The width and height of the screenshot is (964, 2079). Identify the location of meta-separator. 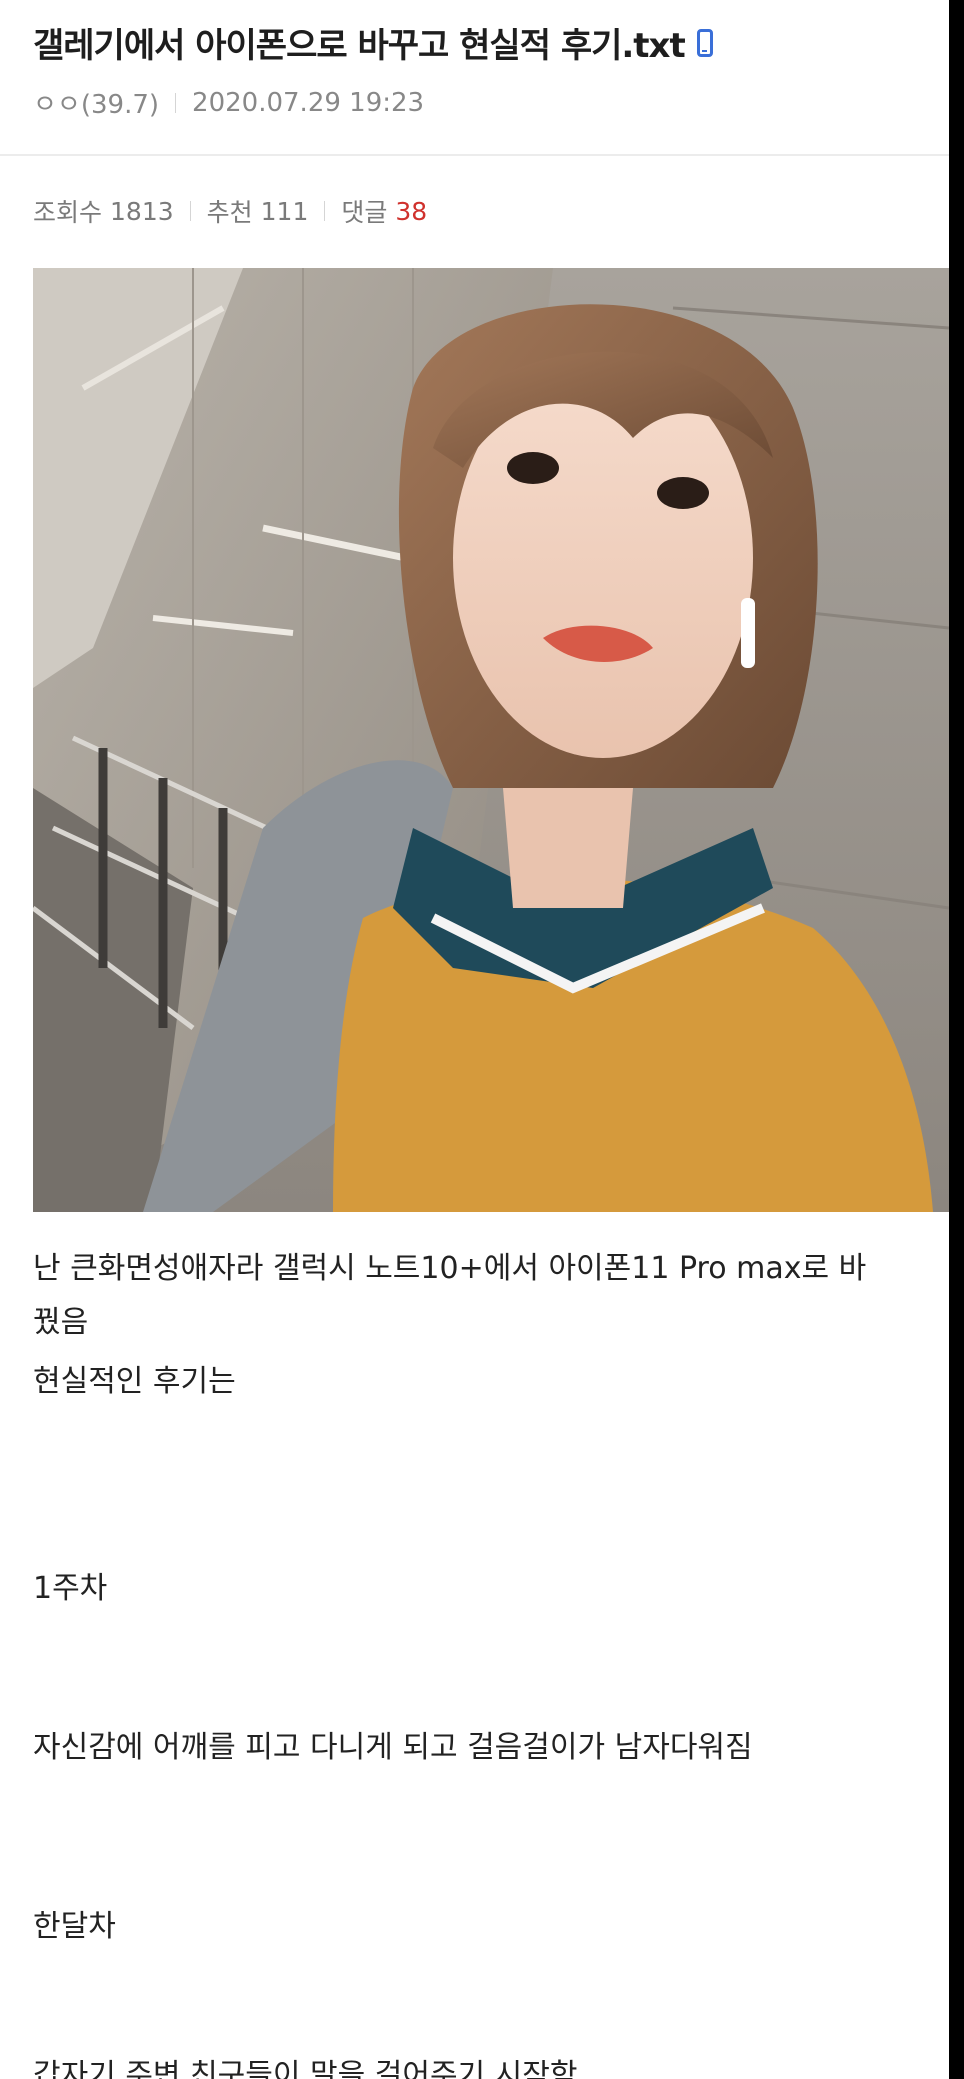
(176, 102).